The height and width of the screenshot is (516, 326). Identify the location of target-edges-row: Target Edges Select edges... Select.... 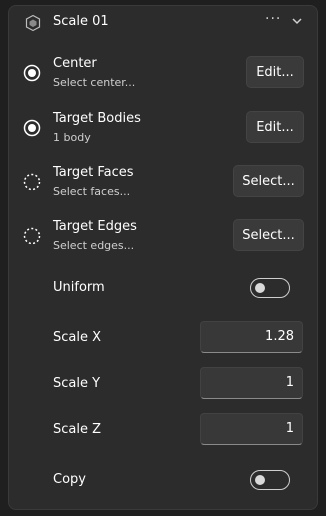
(163, 237).